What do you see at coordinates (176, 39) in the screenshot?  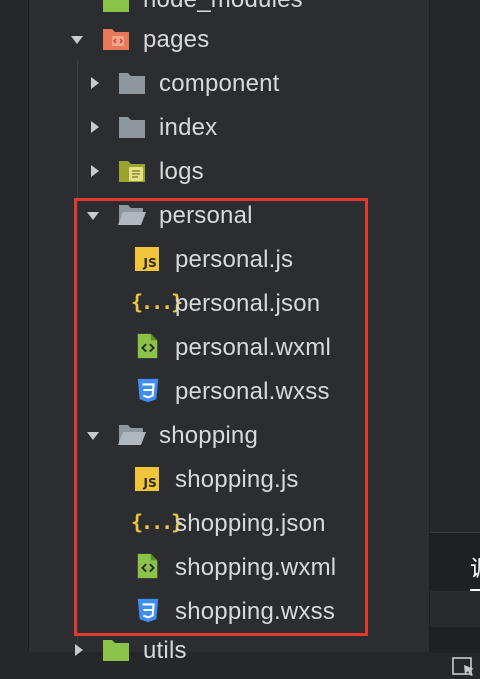 I see `tree-item-label: pages` at bounding box center [176, 39].